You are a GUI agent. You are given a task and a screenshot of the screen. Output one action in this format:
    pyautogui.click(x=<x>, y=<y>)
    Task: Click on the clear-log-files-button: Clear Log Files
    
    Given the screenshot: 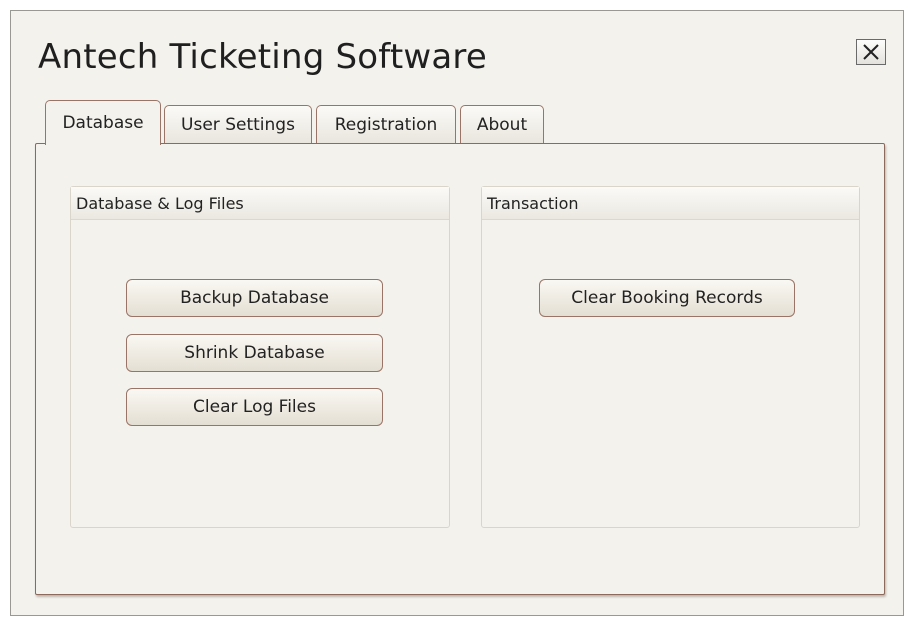 What is the action you would take?
    pyautogui.click(x=254, y=407)
    